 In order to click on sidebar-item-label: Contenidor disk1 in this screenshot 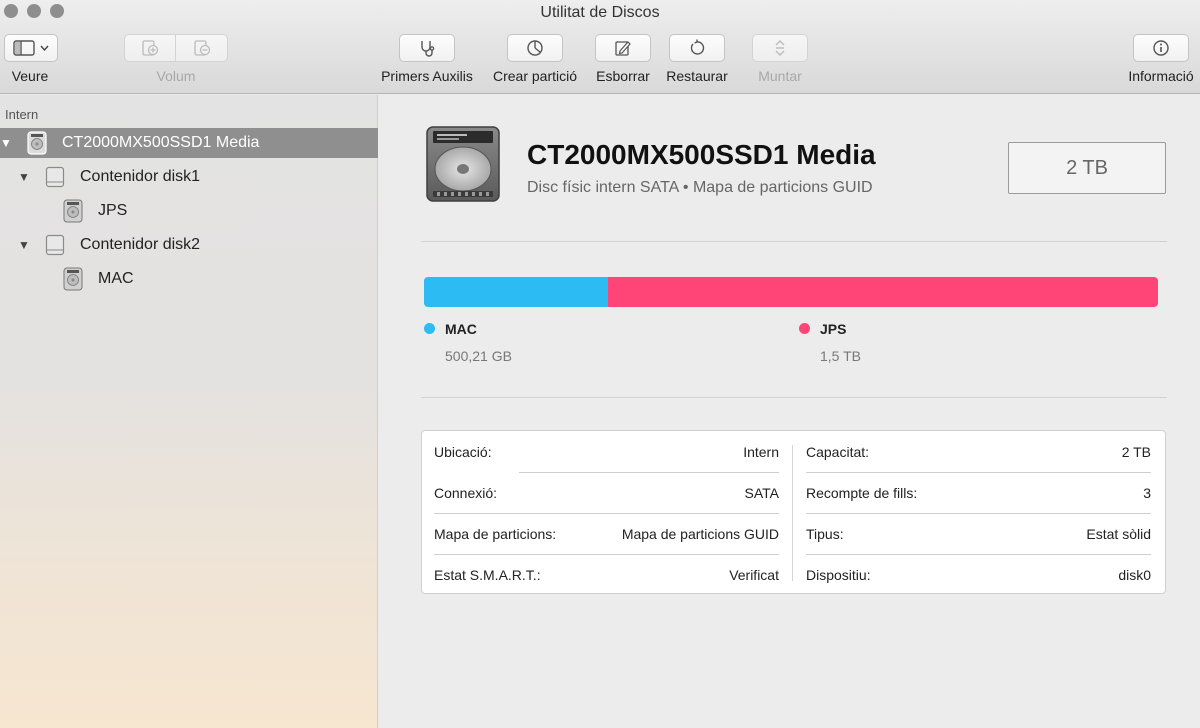, I will do `click(140, 176)`.